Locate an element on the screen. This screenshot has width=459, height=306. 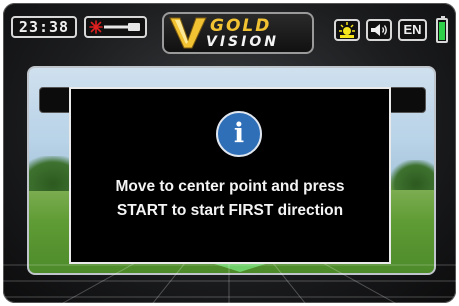
battery-icon is located at coordinates (442, 29).